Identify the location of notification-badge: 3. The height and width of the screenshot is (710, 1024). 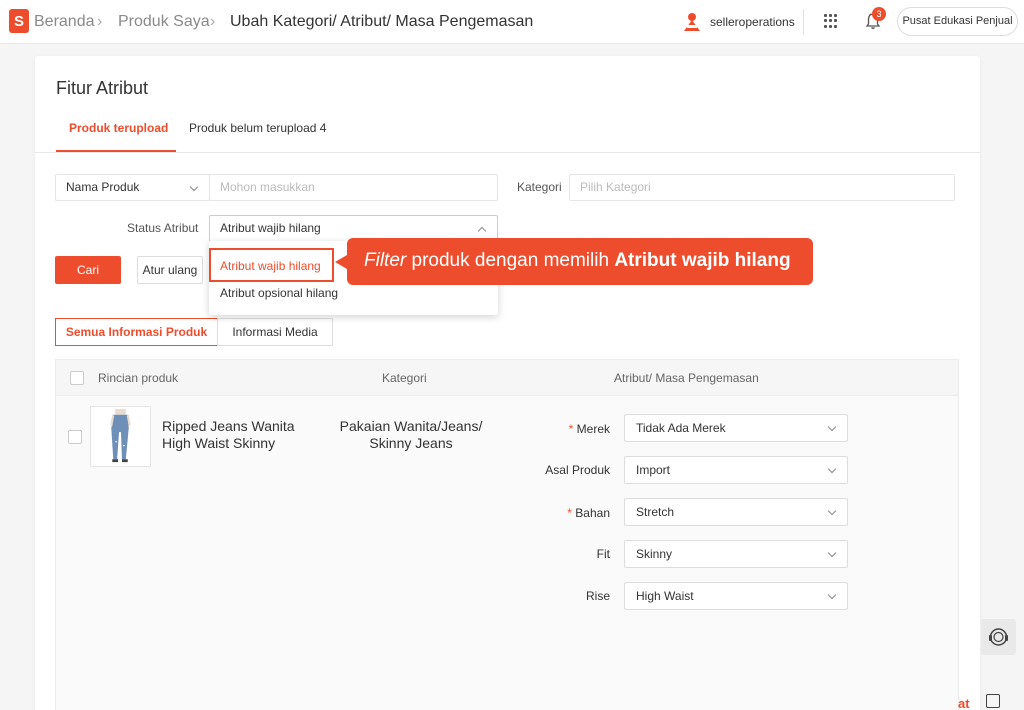
(879, 14).